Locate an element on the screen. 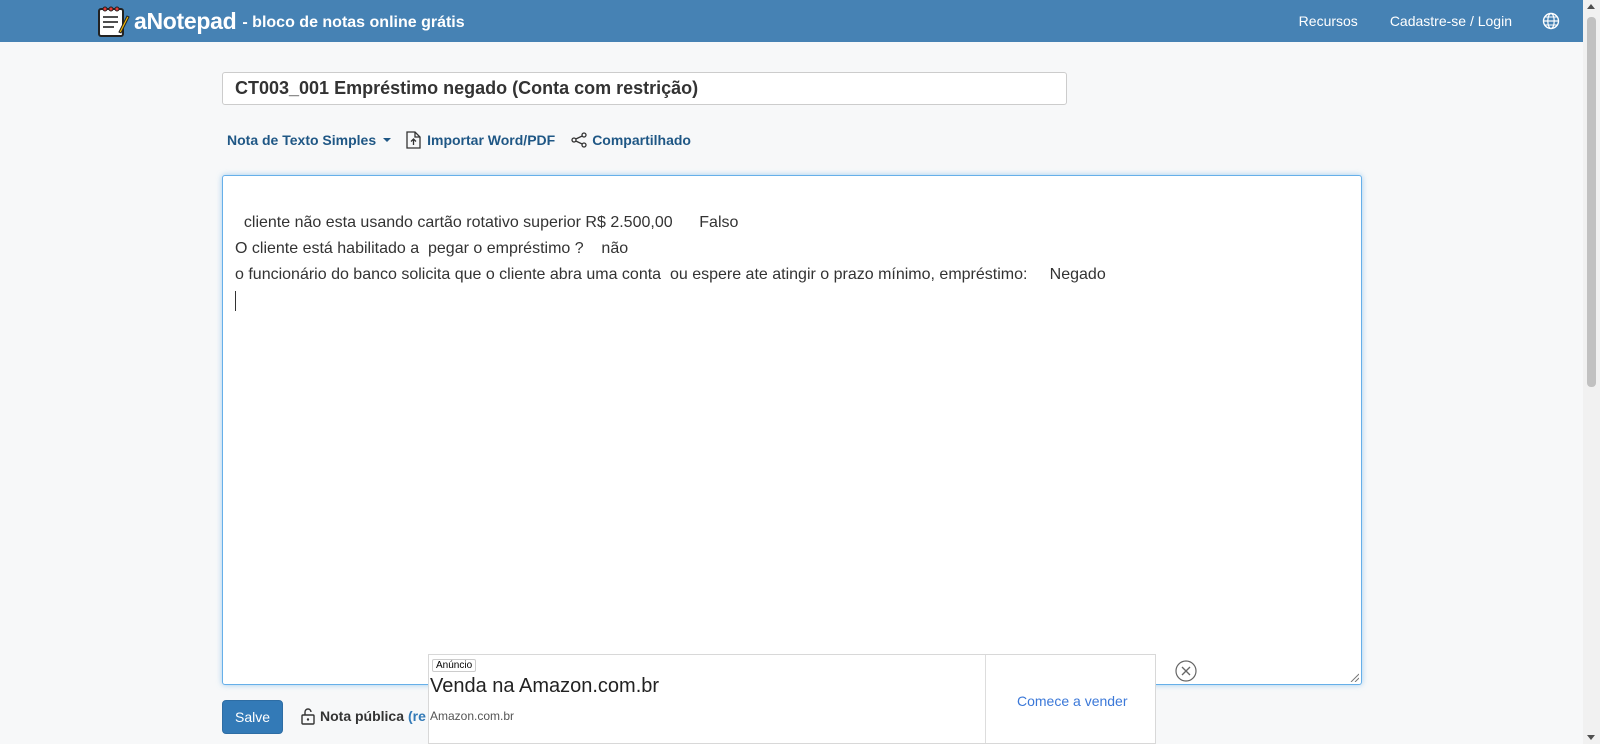 This screenshot has width=1600, height=744. scroll-down-arrow-icon is located at coordinates (1591, 737).